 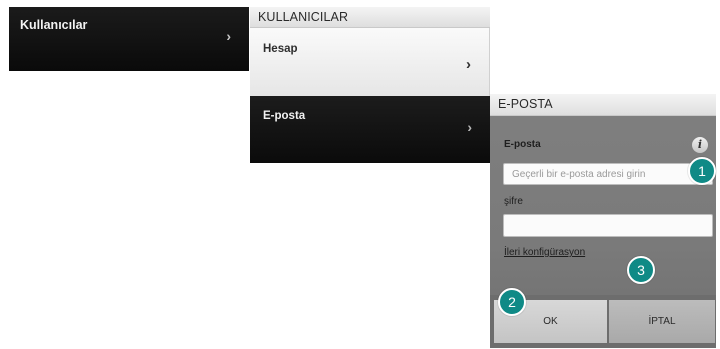 I want to click on panel-title: KULLANICILAR, so click(x=370, y=17).